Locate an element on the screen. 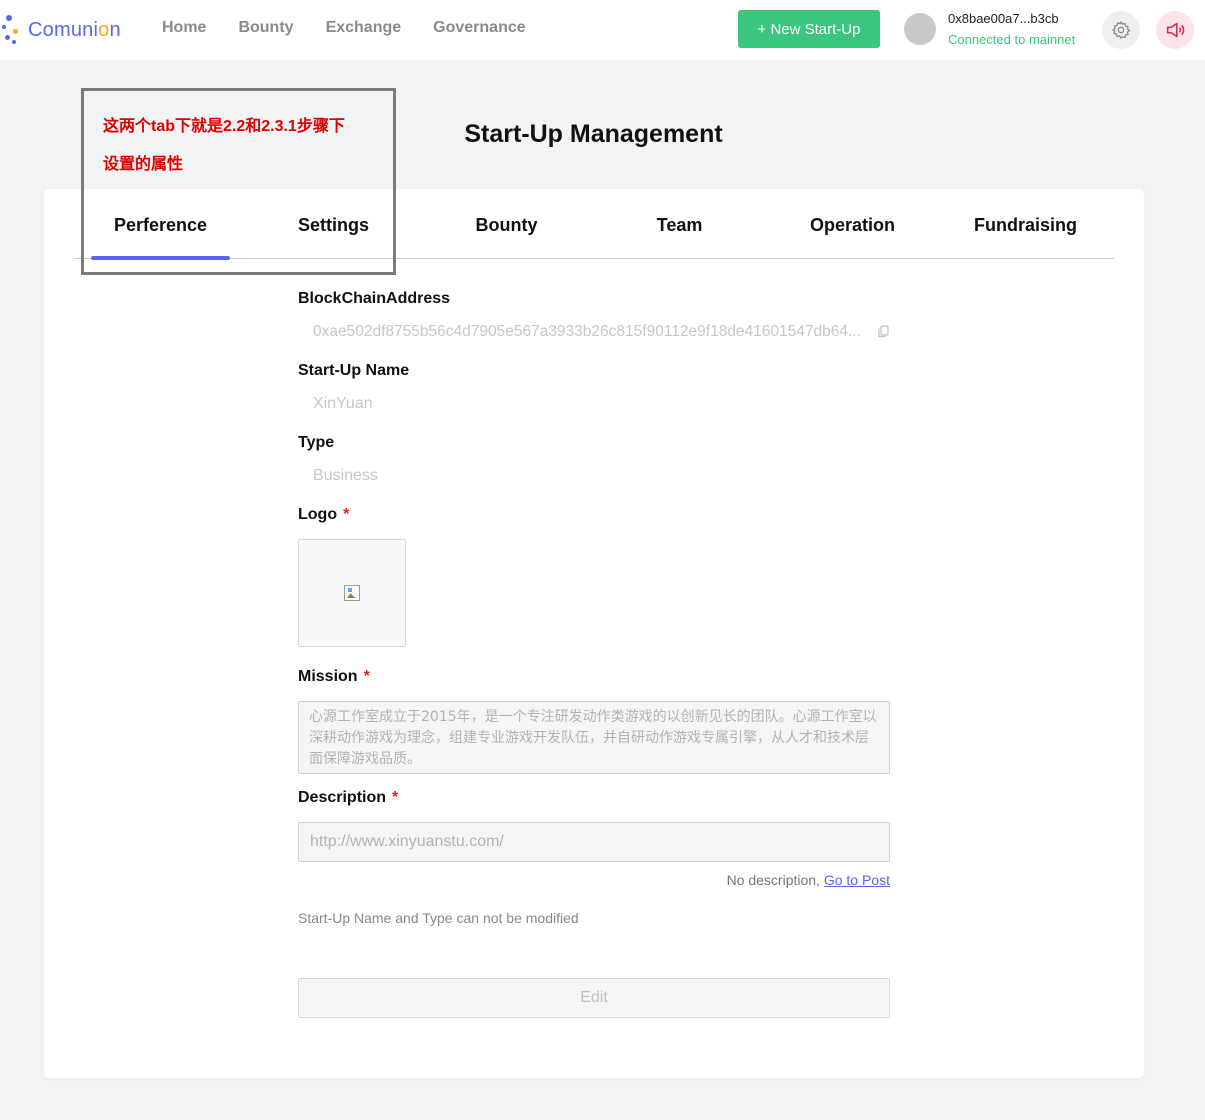 The image size is (1205, 1120). page-scrollbar is located at coordinates (1201, 591).